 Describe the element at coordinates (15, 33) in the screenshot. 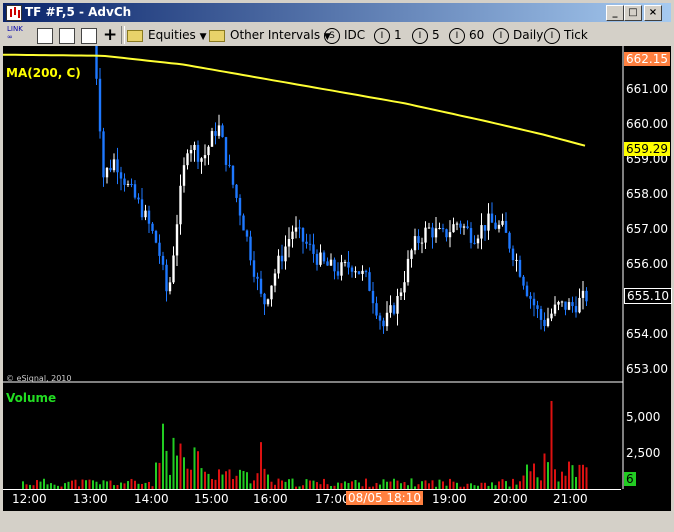

I see `link-button: LINK ∞` at that location.